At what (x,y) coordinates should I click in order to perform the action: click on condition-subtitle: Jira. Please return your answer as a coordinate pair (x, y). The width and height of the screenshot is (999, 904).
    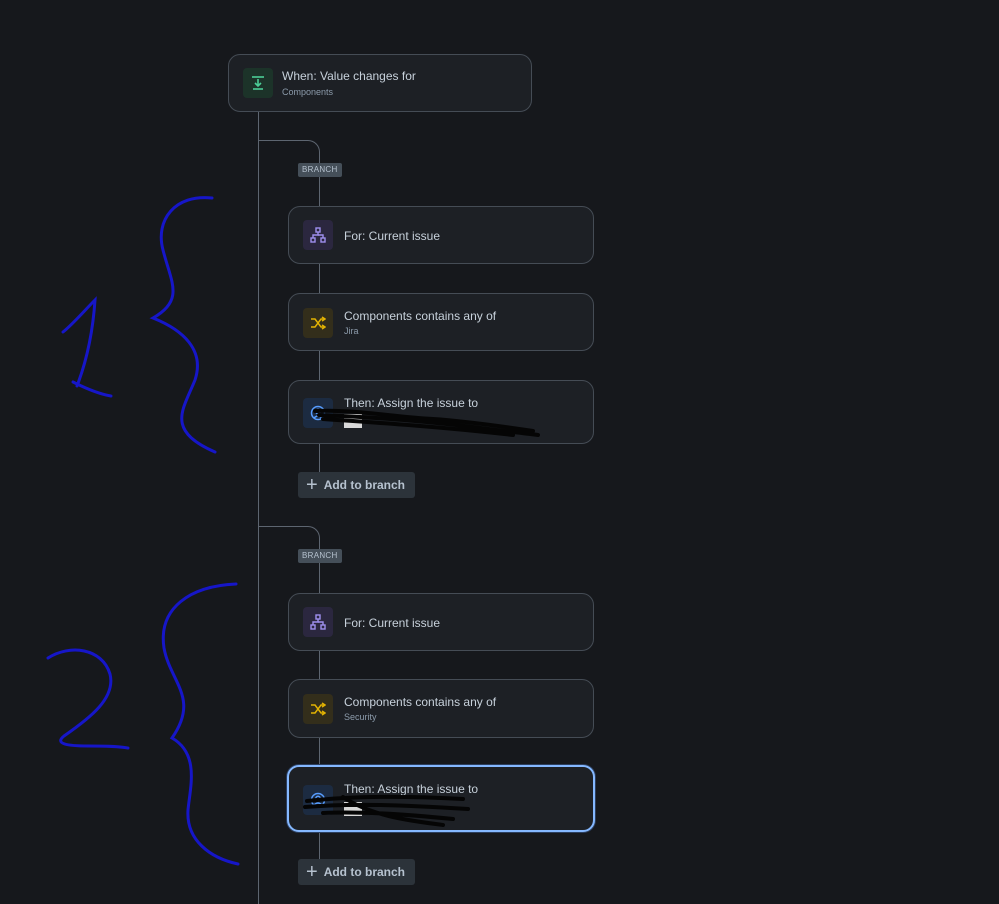
    Looking at the image, I should click on (351, 331).